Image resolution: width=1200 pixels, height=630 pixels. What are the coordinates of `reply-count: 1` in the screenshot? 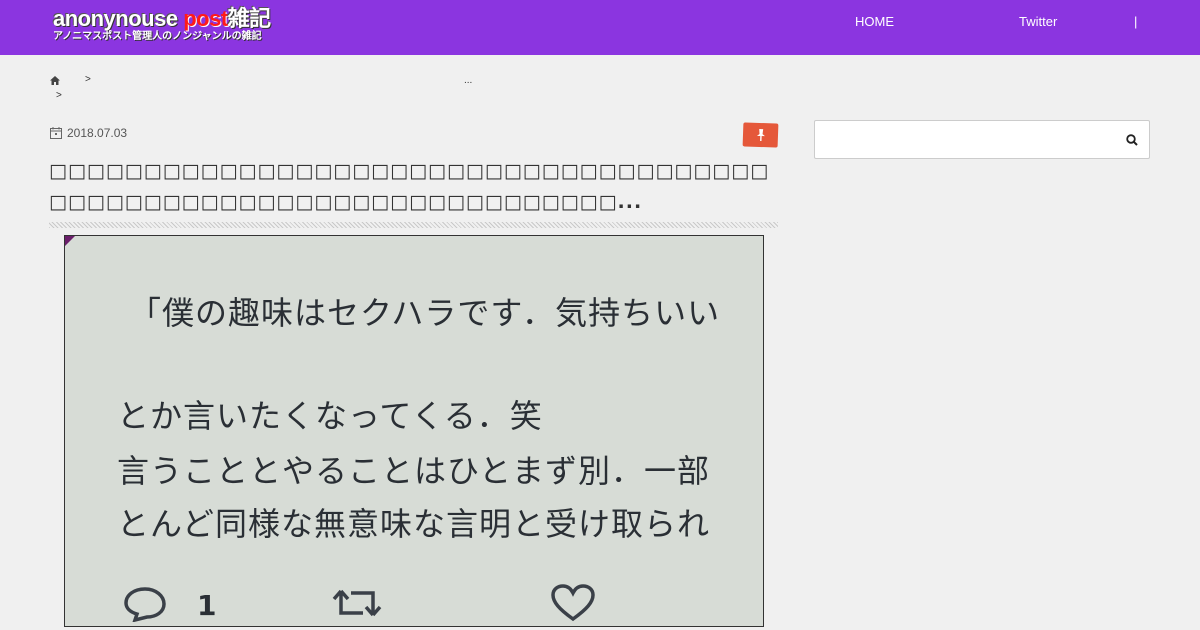 It's located at (207, 605).